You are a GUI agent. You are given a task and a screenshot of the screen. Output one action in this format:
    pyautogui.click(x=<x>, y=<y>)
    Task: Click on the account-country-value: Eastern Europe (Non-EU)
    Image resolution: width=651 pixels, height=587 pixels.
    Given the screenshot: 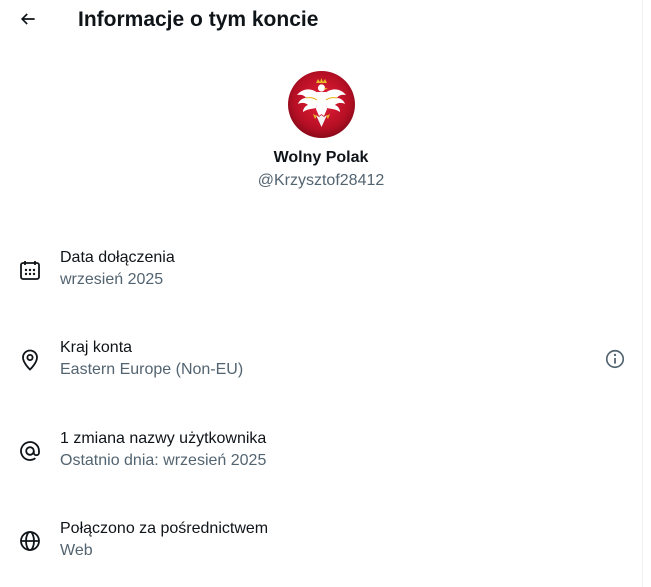 What is the action you would take?
    pyautogui.click(x=152, y=369)
    